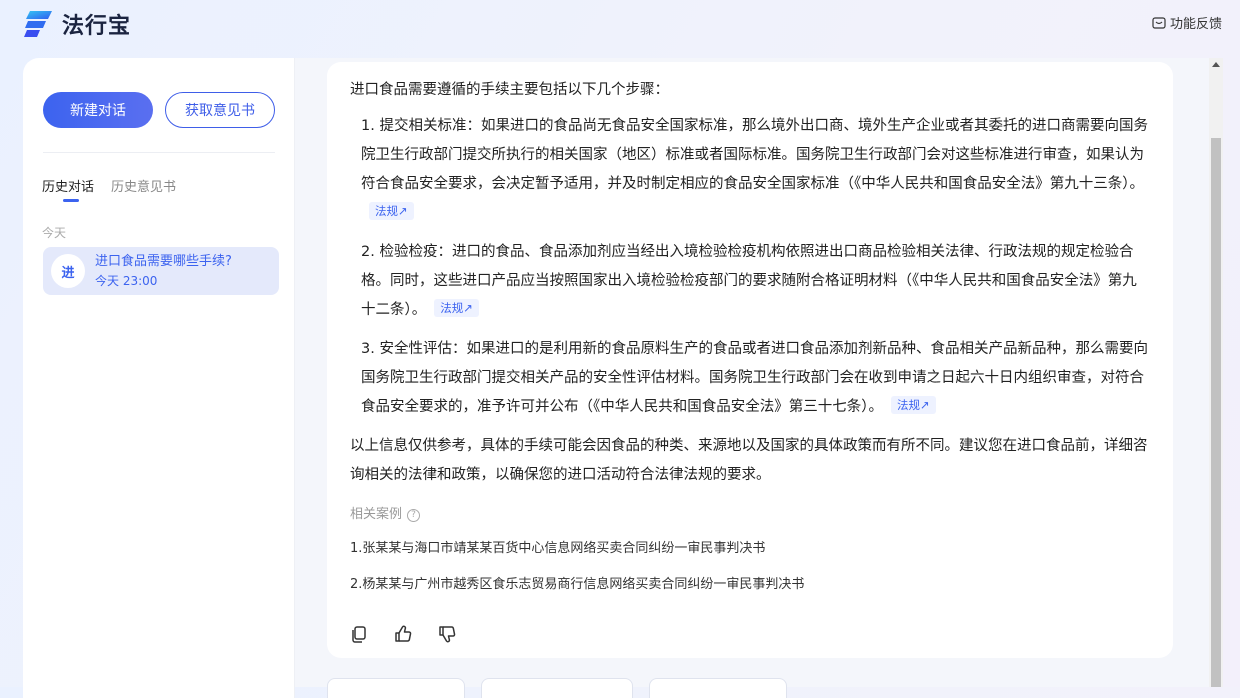 This screenshot has height=698, width=1240. I want to click on history-item-time: 今天 23:00, so click(126, 281).